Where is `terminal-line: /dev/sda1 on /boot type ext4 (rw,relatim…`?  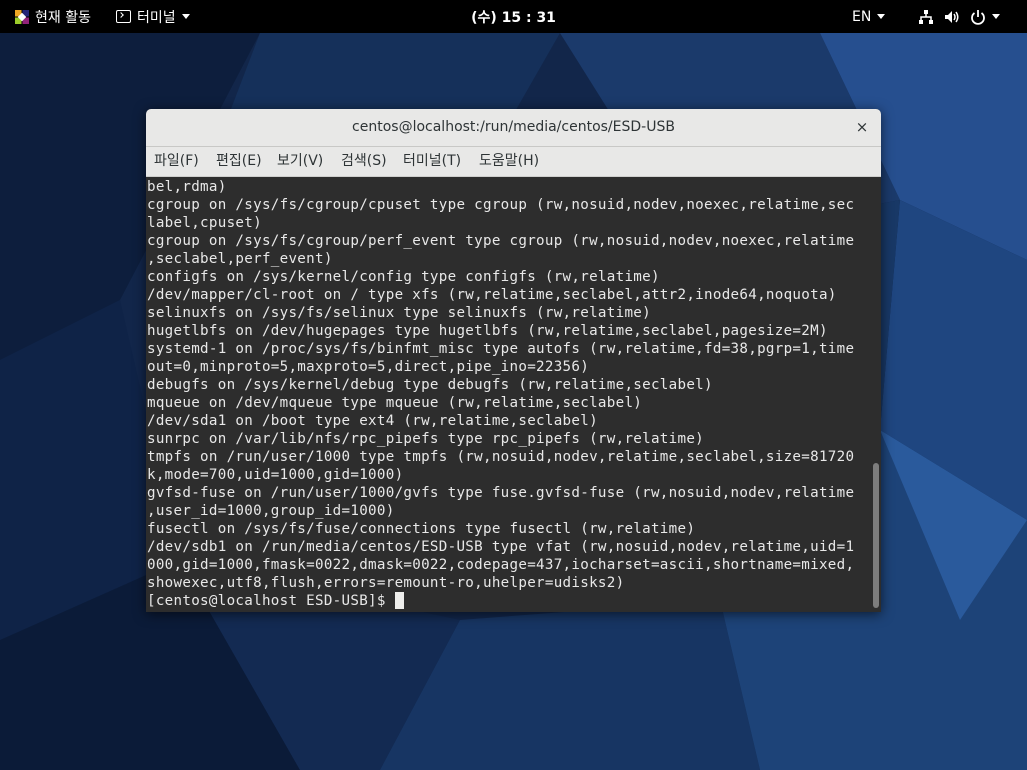 terminal-line: /dev/sda1 on /boot type ext4 (rw,relatim… is located at coordinates (372, 421).